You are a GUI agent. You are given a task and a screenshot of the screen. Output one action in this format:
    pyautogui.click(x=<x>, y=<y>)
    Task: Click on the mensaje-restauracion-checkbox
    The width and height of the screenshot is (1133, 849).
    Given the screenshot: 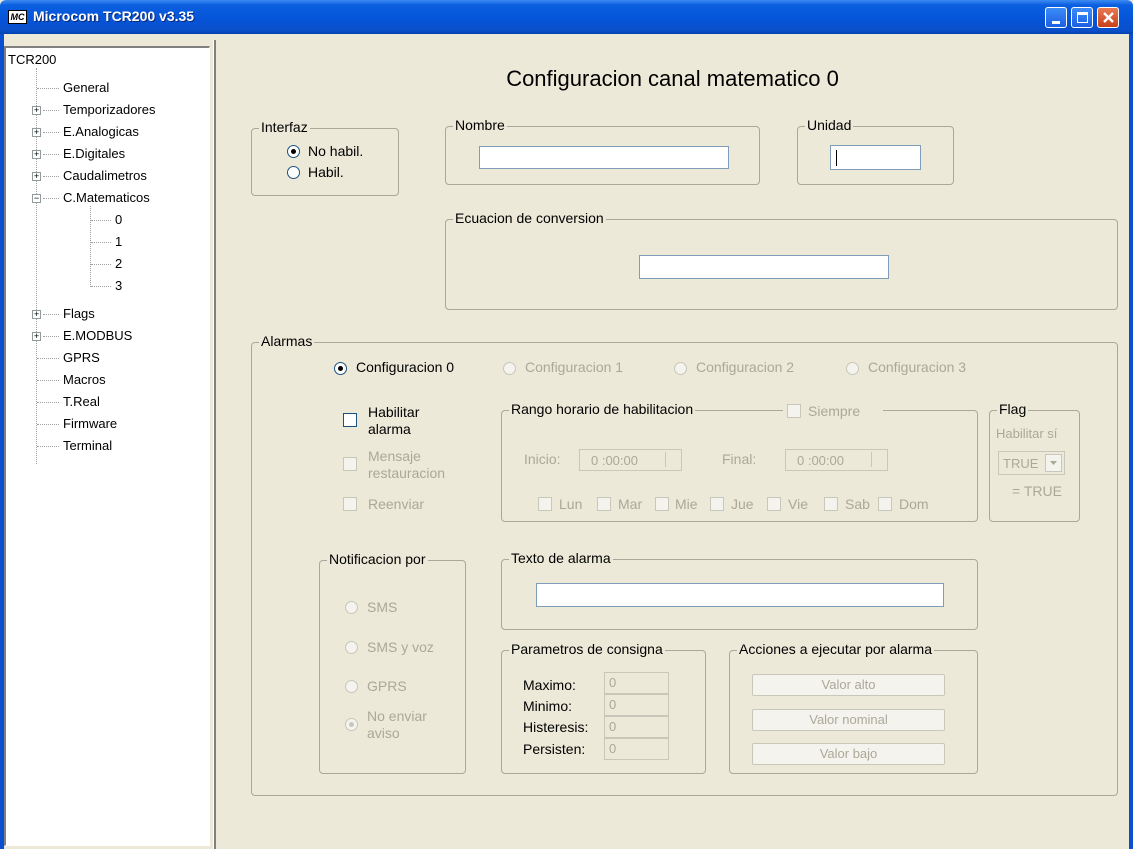 What is the action you would take?
    pyautogui.click(x=350, y=464)
    